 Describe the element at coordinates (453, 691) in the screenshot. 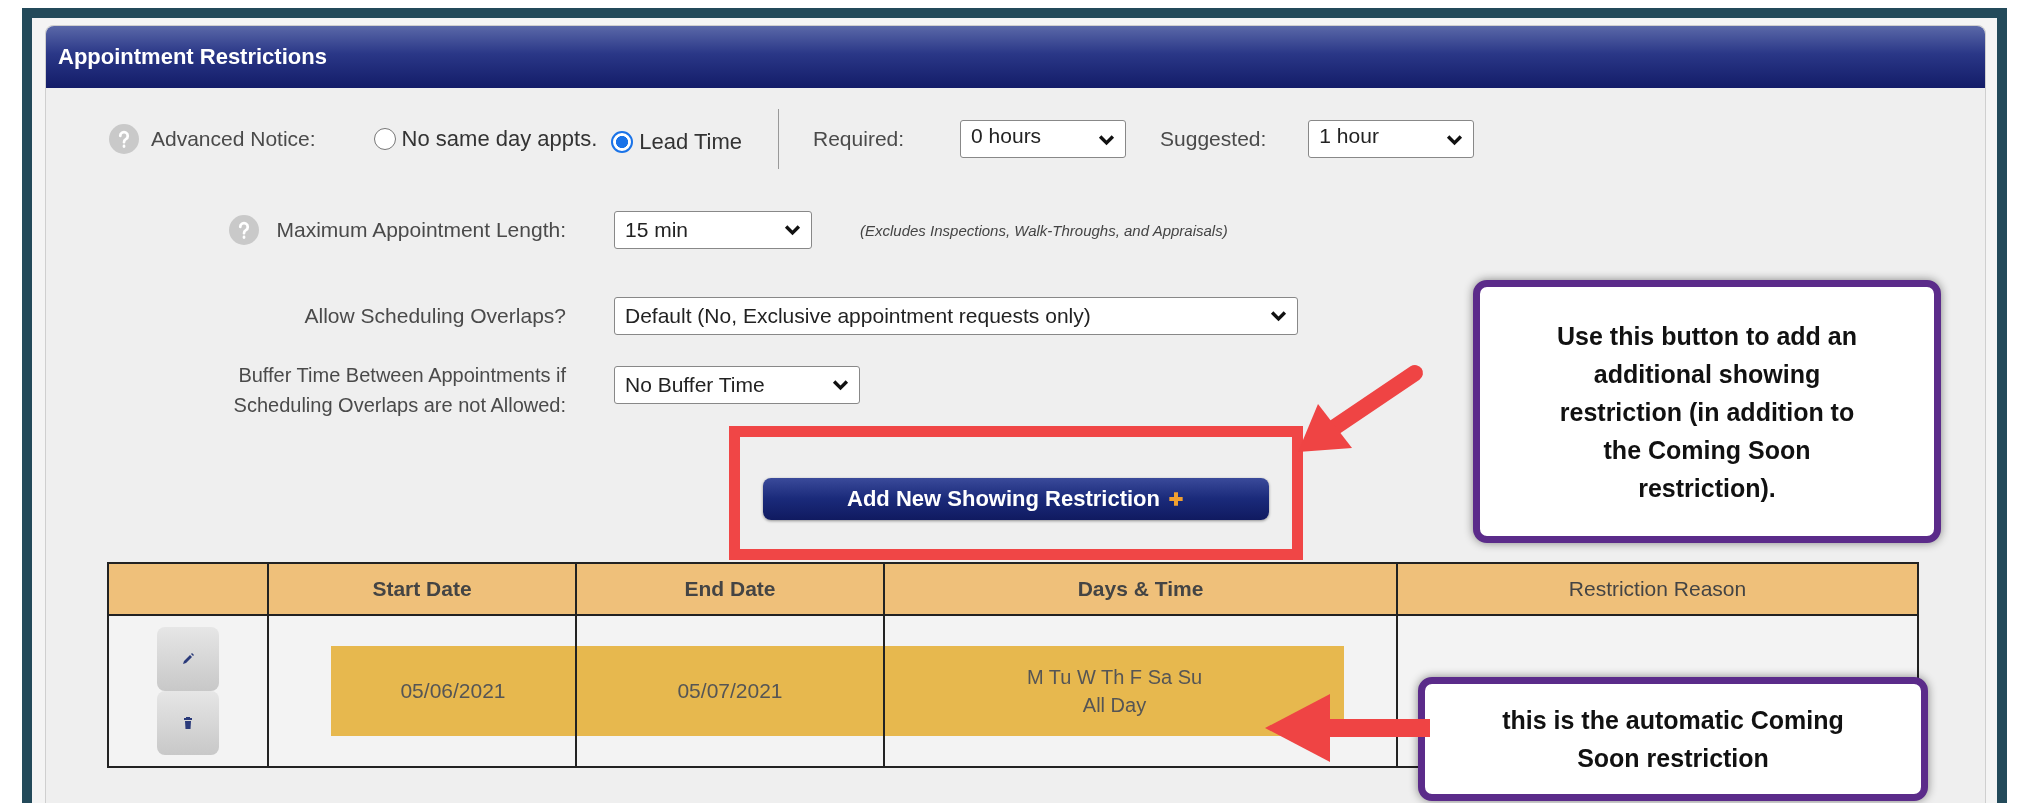

I see `table-cell: 05/06/2021` at that location.